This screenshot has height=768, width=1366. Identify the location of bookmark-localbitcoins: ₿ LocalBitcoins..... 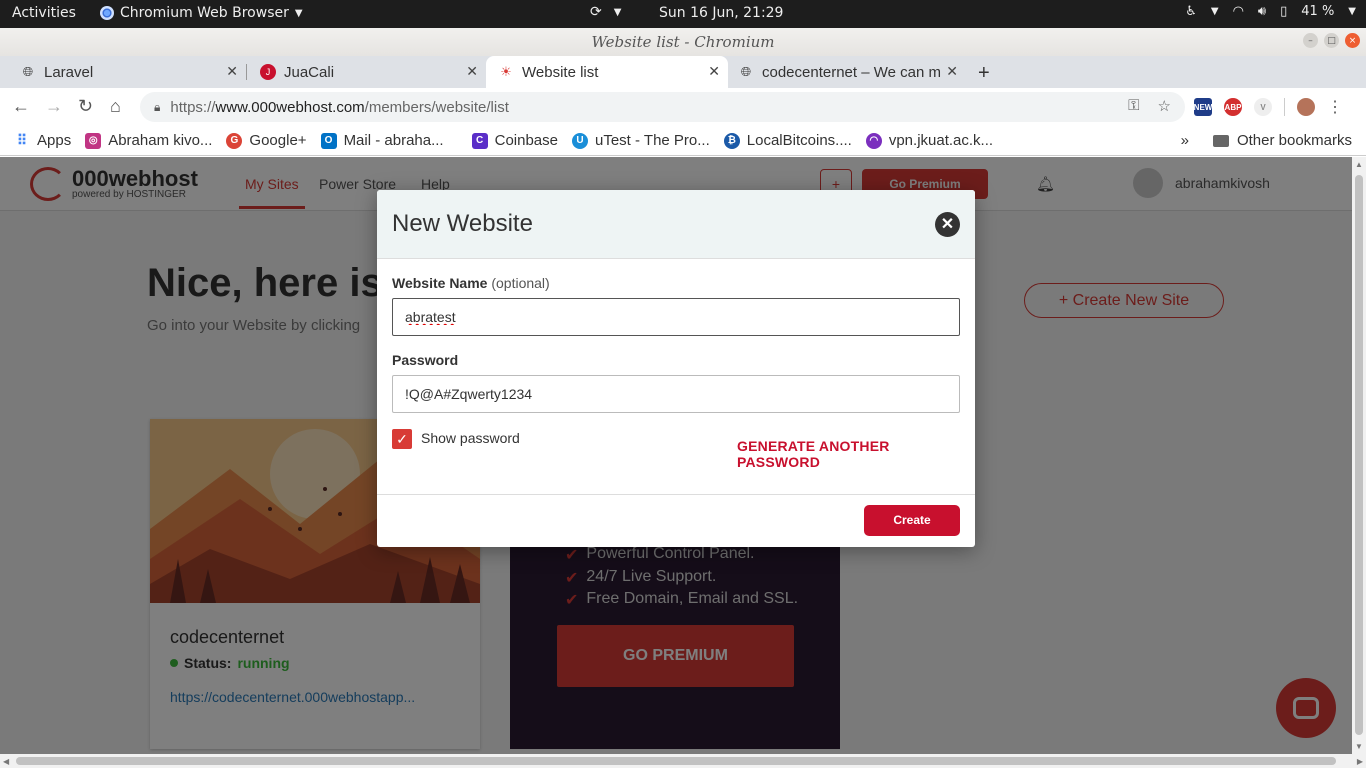
(787, 140).